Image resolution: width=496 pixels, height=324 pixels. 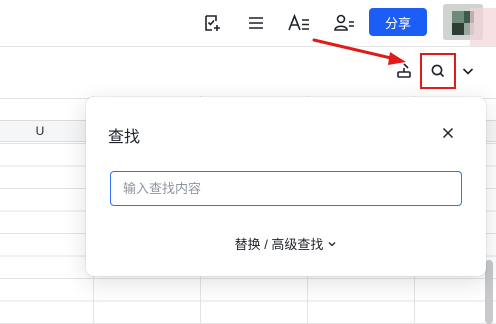 I want to click on share-button: 分享, so click(x=398, y=22).